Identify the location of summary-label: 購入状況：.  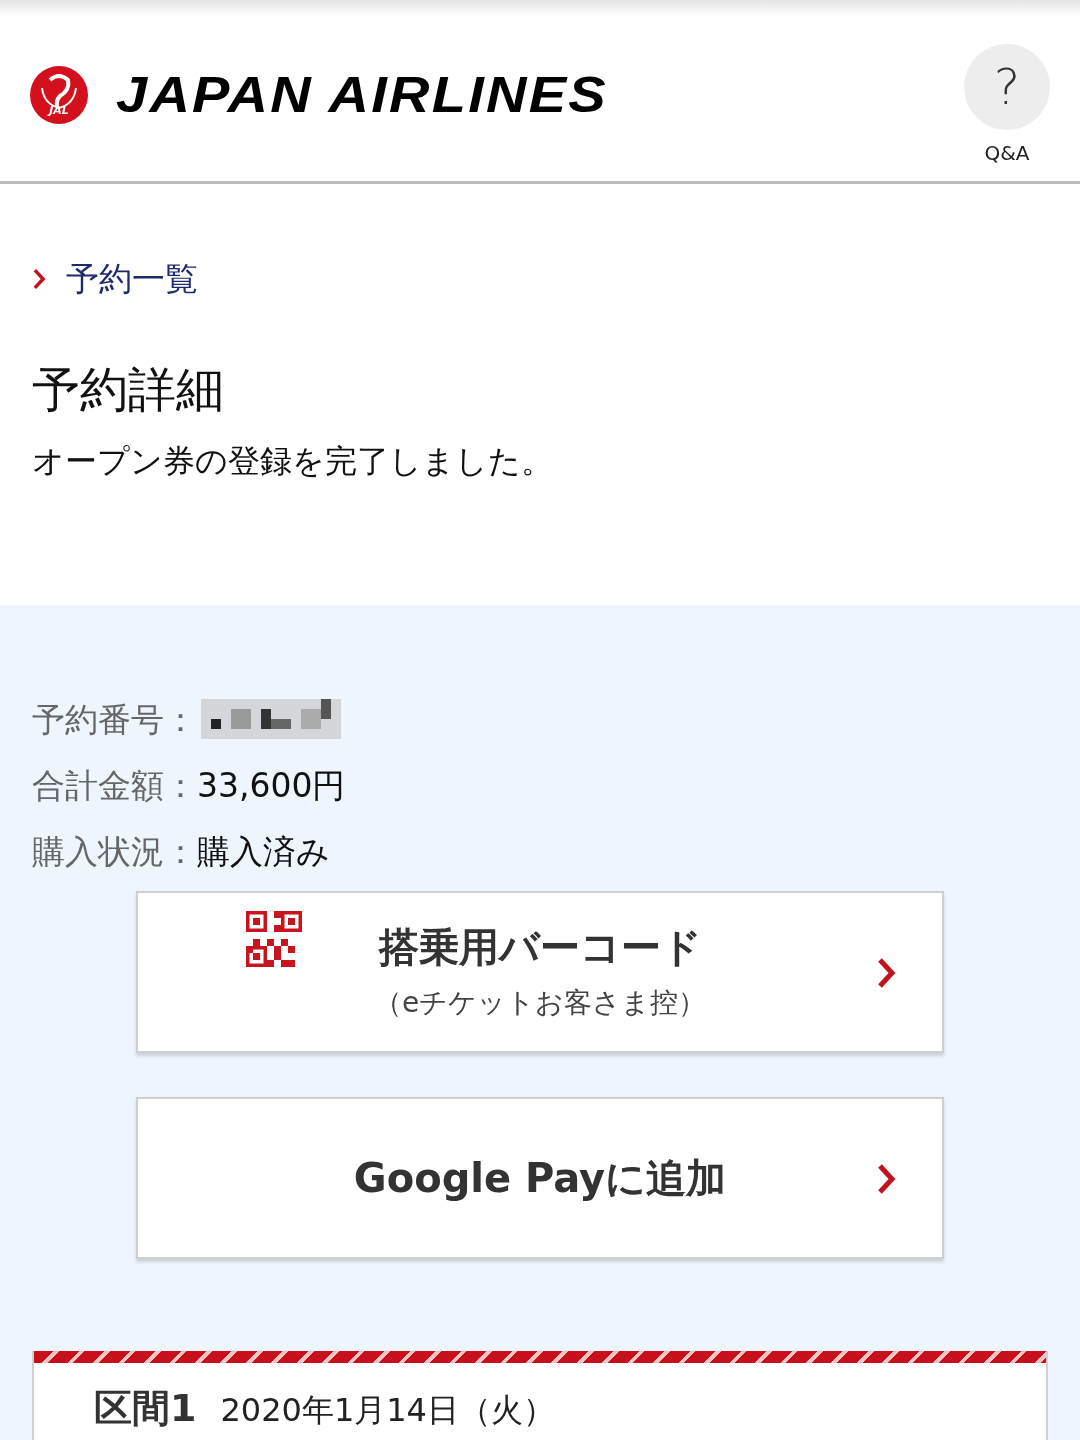
(114, 851).